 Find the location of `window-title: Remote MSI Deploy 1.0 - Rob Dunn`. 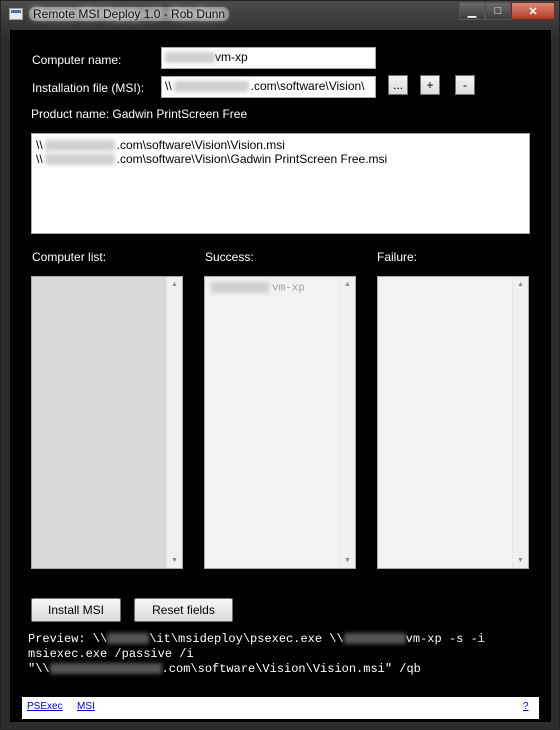

window-title: Remote MSI Deploy 1.0 - Rob Dunn is located at coordinates (129, 14).